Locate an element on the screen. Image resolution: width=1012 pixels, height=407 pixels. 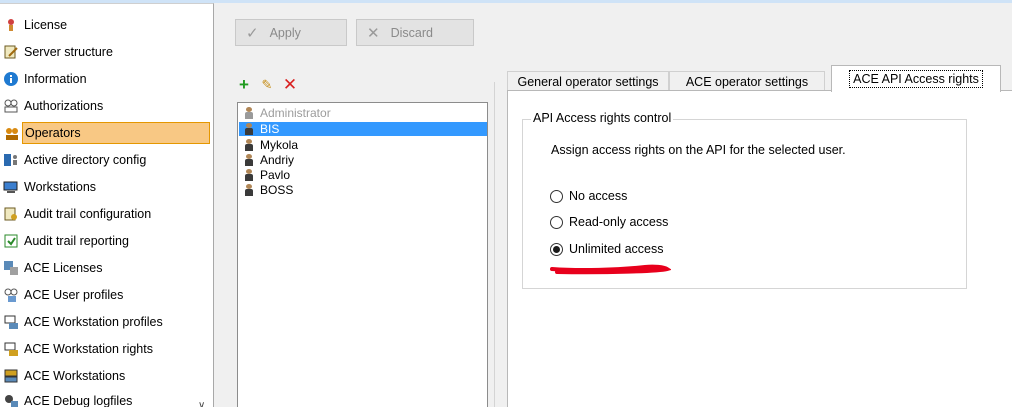
ace-workstation-profiles-icon is located at coordinates (11, 322).